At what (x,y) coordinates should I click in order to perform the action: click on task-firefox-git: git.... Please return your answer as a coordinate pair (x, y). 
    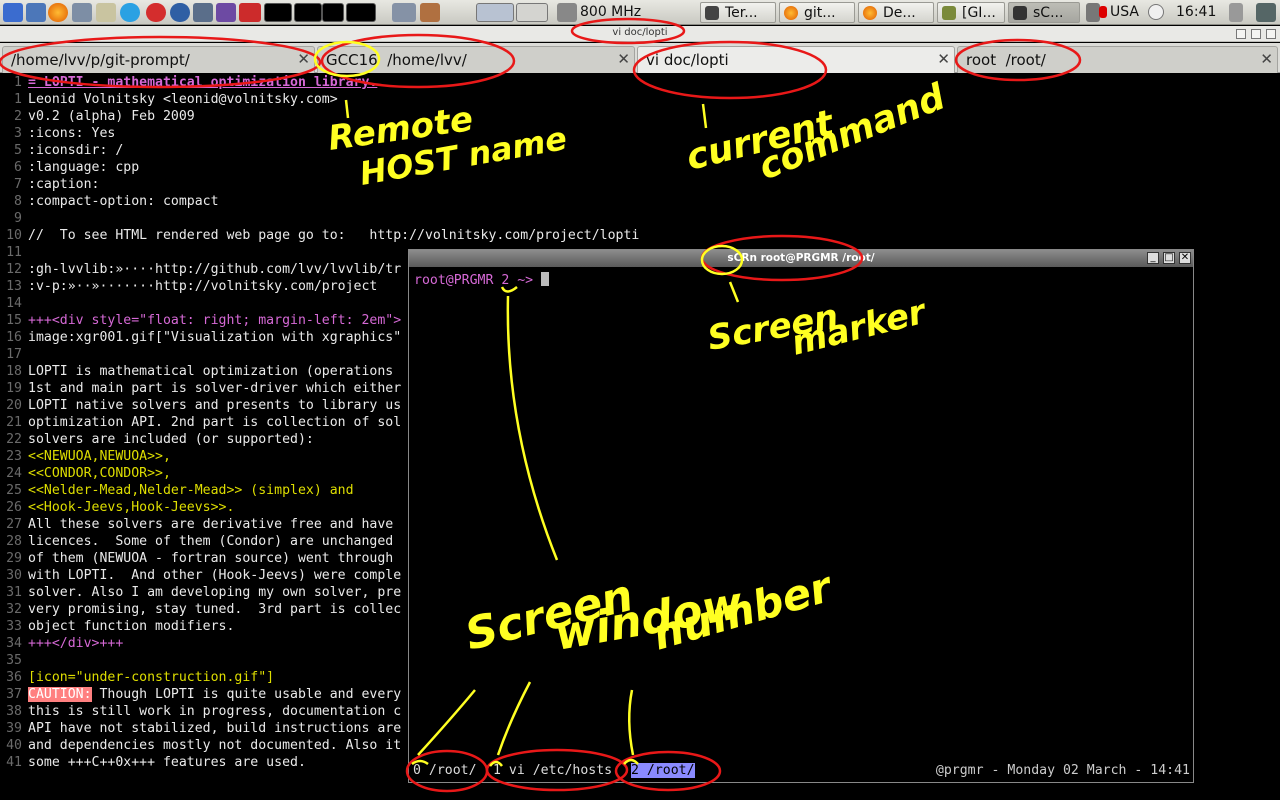
    Looking at the image, I should click on (817, 12).